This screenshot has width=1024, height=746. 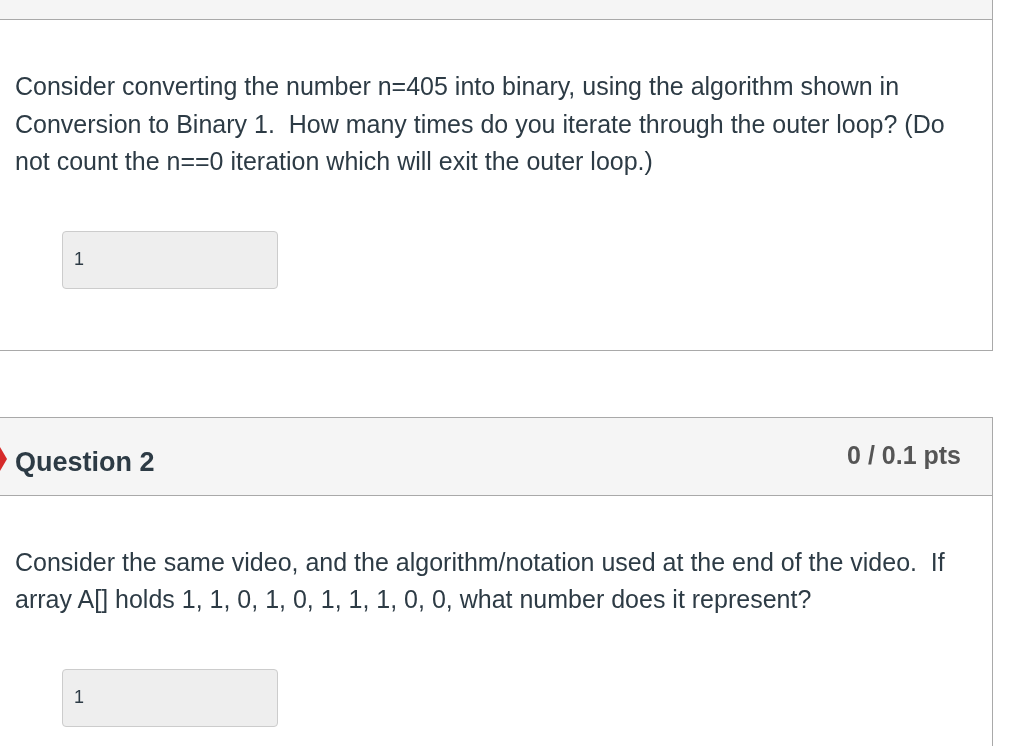 What do you see at coordinates (480, 124) in the screenshot?
I see `question-text: Consider converting the number n=405 into binary, using the algorithm shown in Conversion to Binary 1. How many times do you iterate through the outer loop? (Do not count the n==0 iteration which will exit the outer loop.)` at bounding box center [480, 124].